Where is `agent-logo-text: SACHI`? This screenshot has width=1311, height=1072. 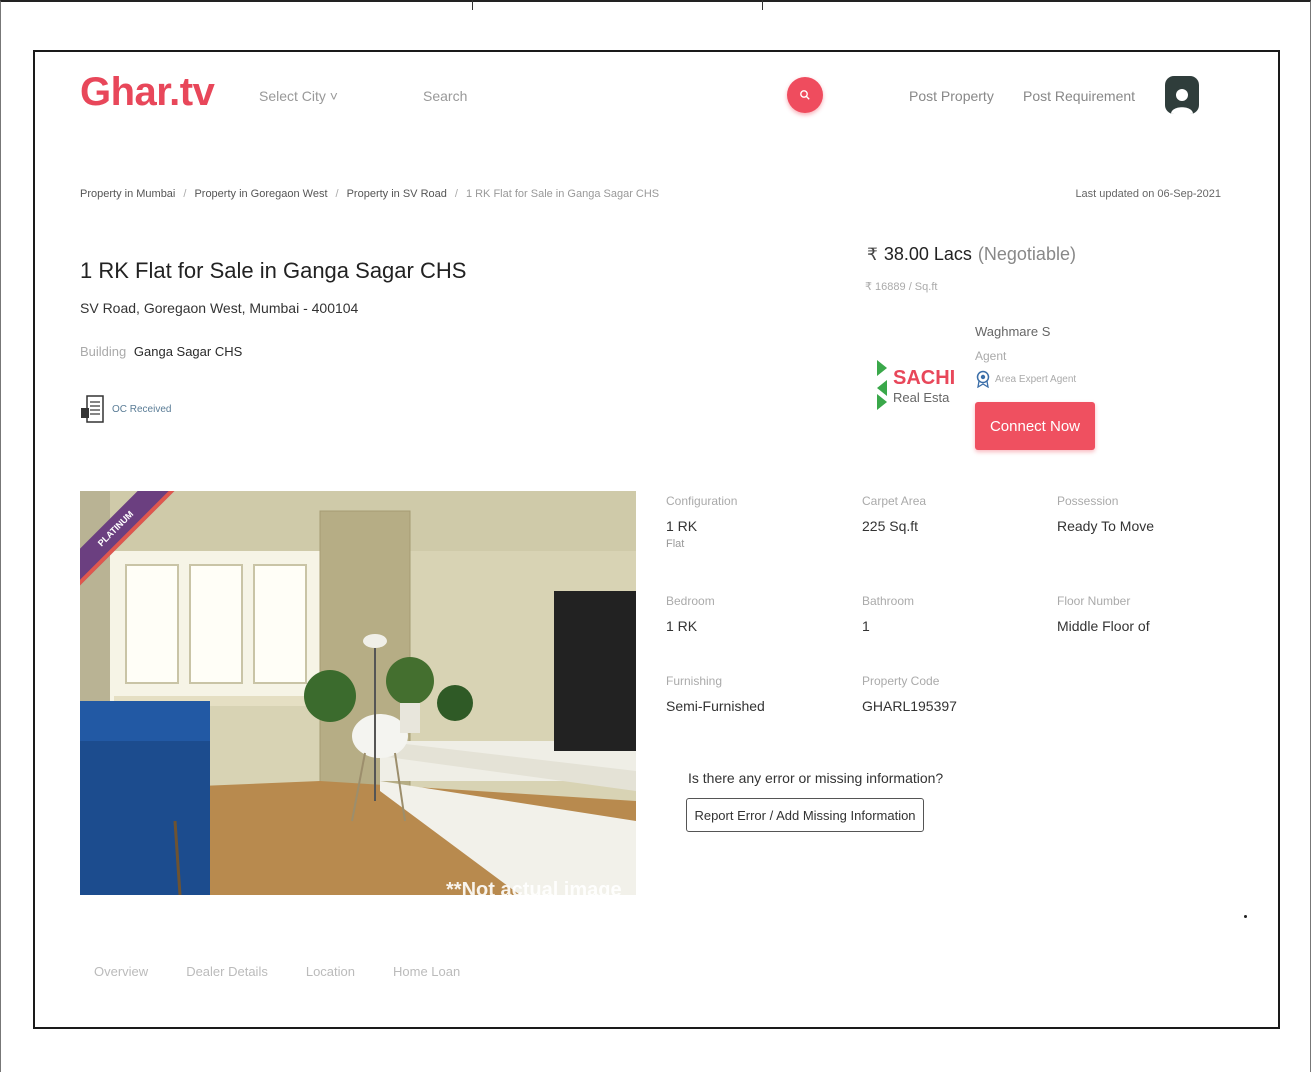
agent-logo-text: SACHI is located at coordinates (924, 378).